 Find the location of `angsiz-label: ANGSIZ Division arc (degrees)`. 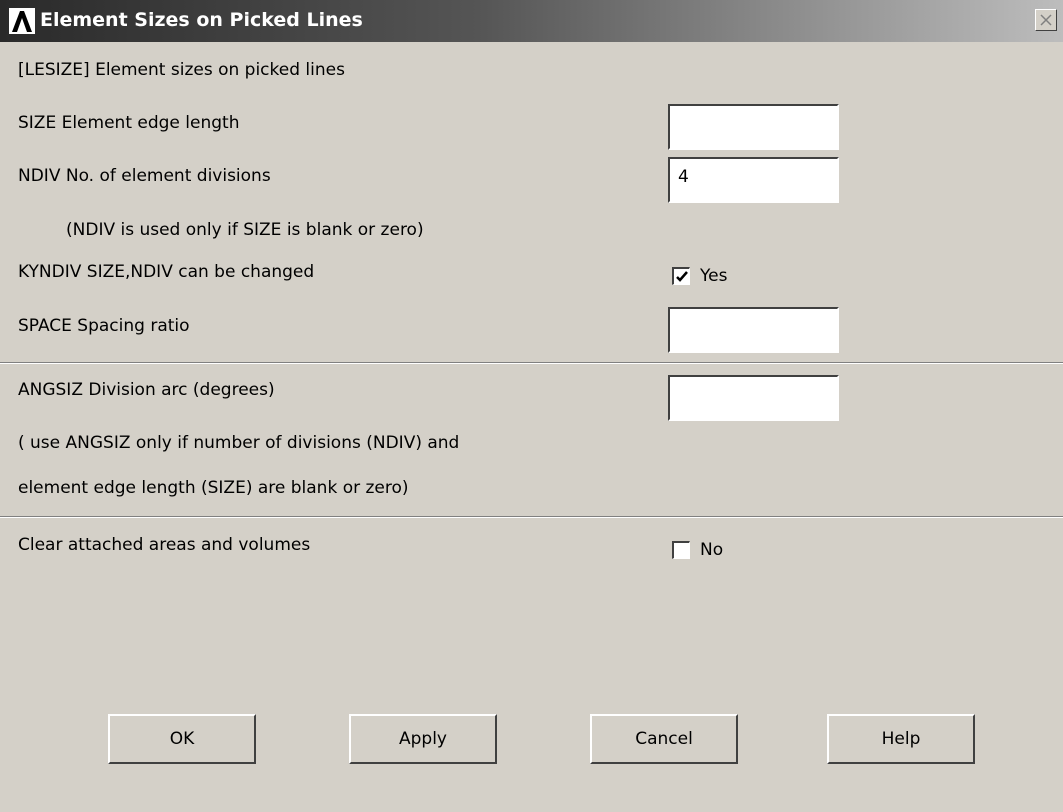

angsiz-label: ANGSIZ Division arc (degrees) is located at coordinates (146, 390).